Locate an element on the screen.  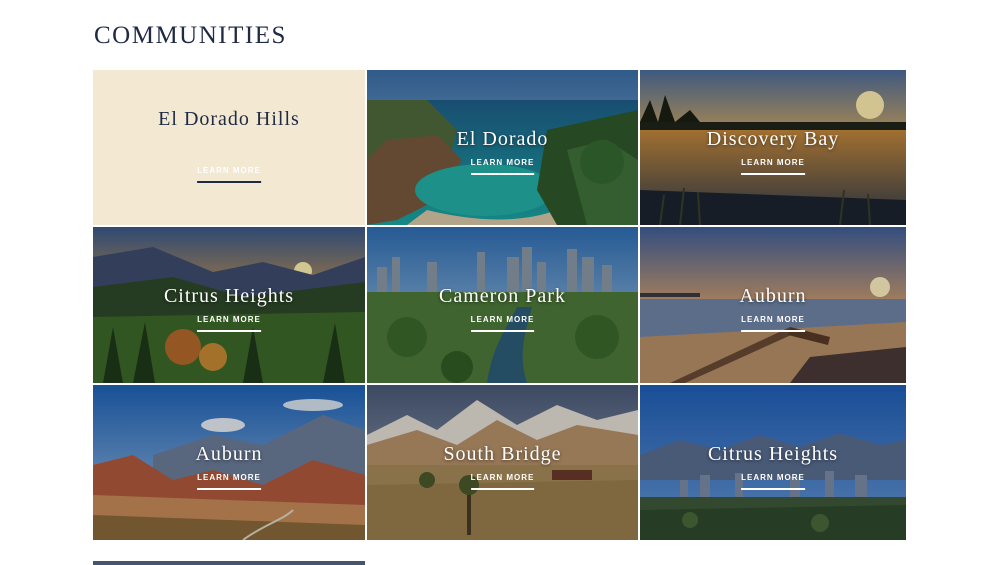
tile-title: El Dorado Hills is located at coordinates (229, 119).